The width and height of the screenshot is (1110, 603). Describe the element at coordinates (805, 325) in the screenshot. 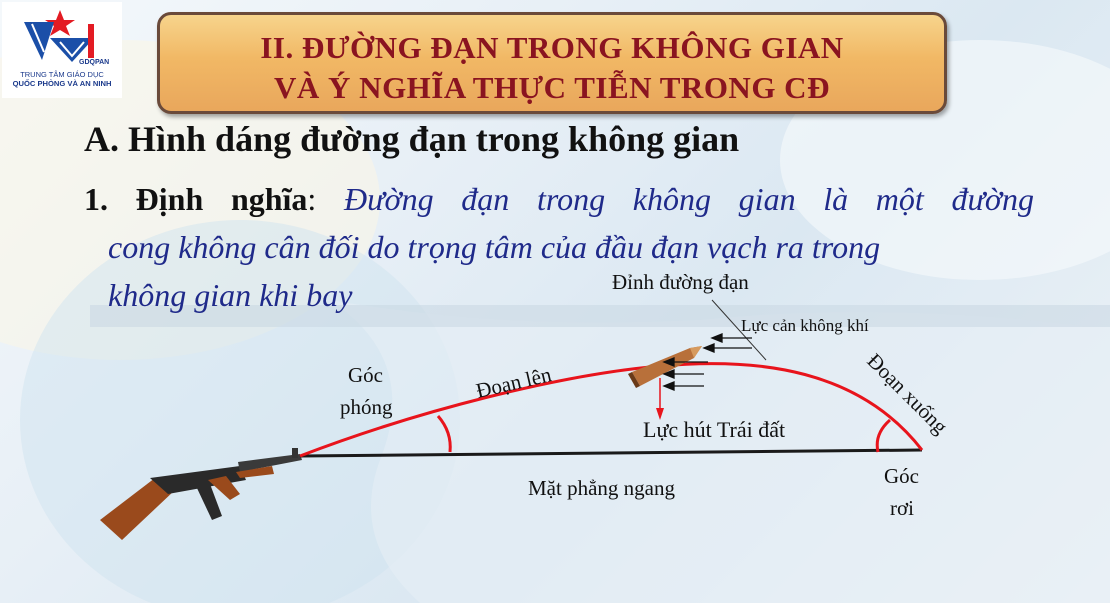

I see `air-resistance-label: Lực cản không khí` at that location.